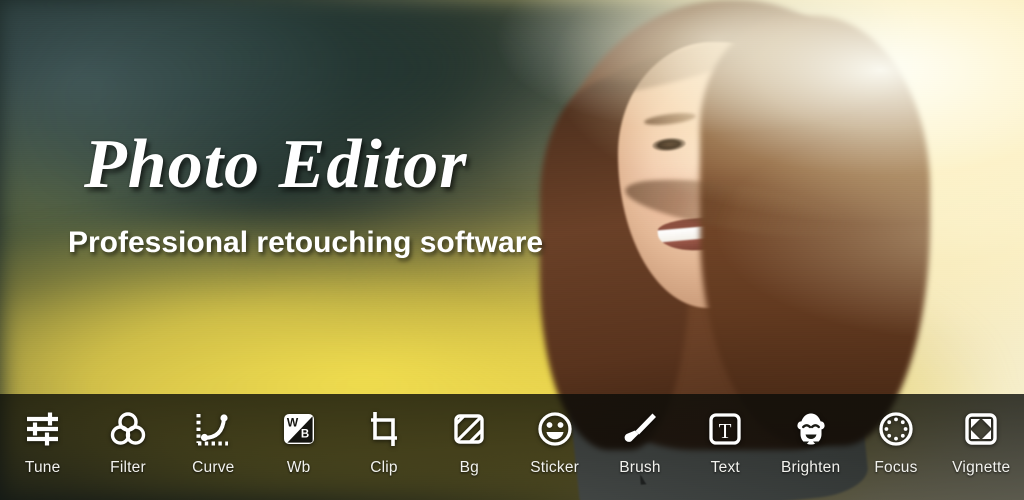  I want to click on face-brighten-icon, so click(811, 429).